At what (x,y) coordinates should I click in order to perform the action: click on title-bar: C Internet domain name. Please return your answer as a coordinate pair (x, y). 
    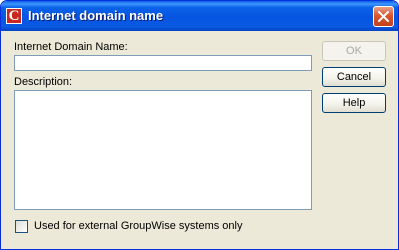
    Looking at the image, I should click on (199, 16).